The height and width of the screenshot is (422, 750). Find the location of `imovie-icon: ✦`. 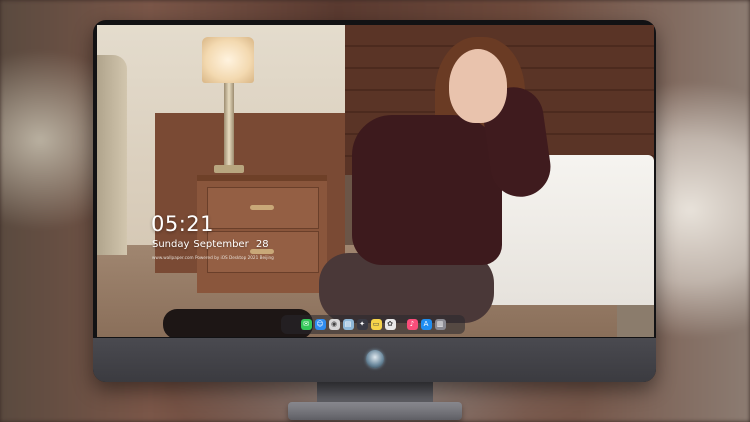

imovie-icon: ✦ is located at coordinates (362, 324).